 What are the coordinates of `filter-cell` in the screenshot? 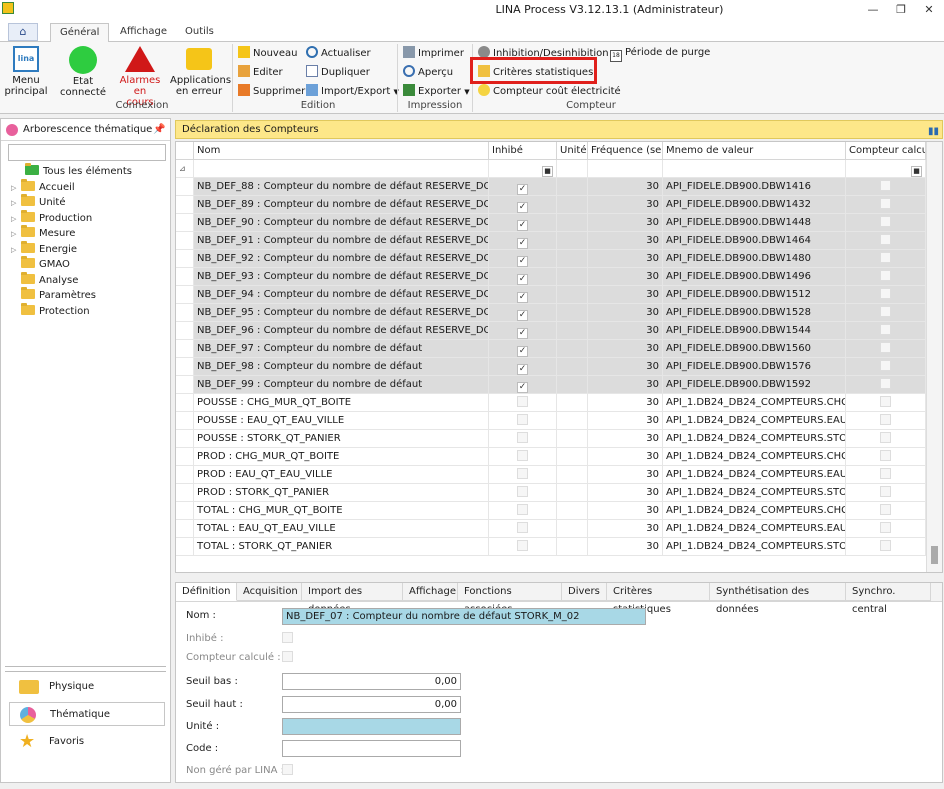 It's located at (625, 169).